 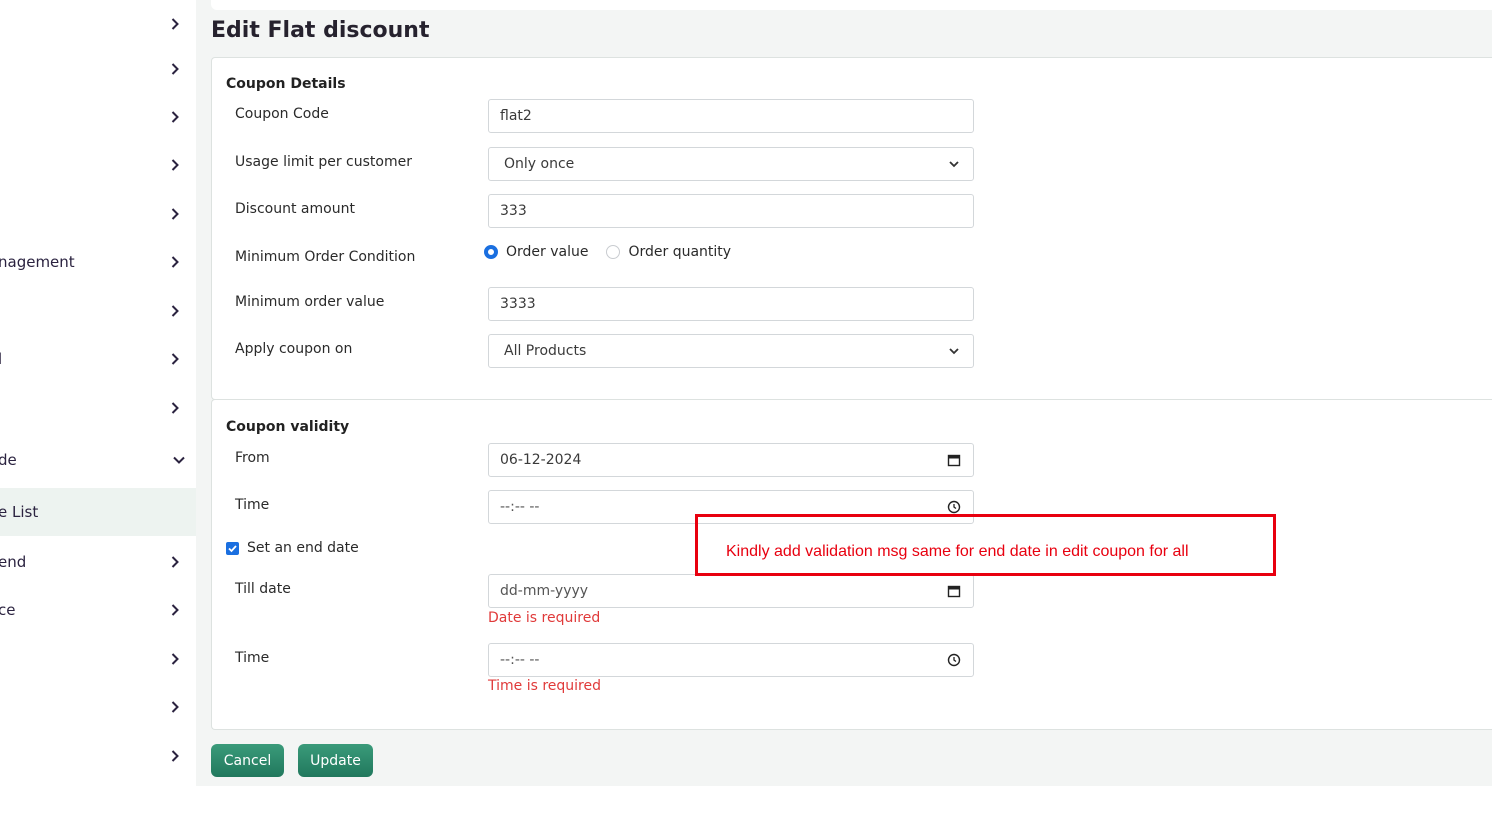 What do you see at coordinates (282, 114) in the screenshot?
I see `coupon-code-label: Coupon Code` at bounding box center [282, 114].